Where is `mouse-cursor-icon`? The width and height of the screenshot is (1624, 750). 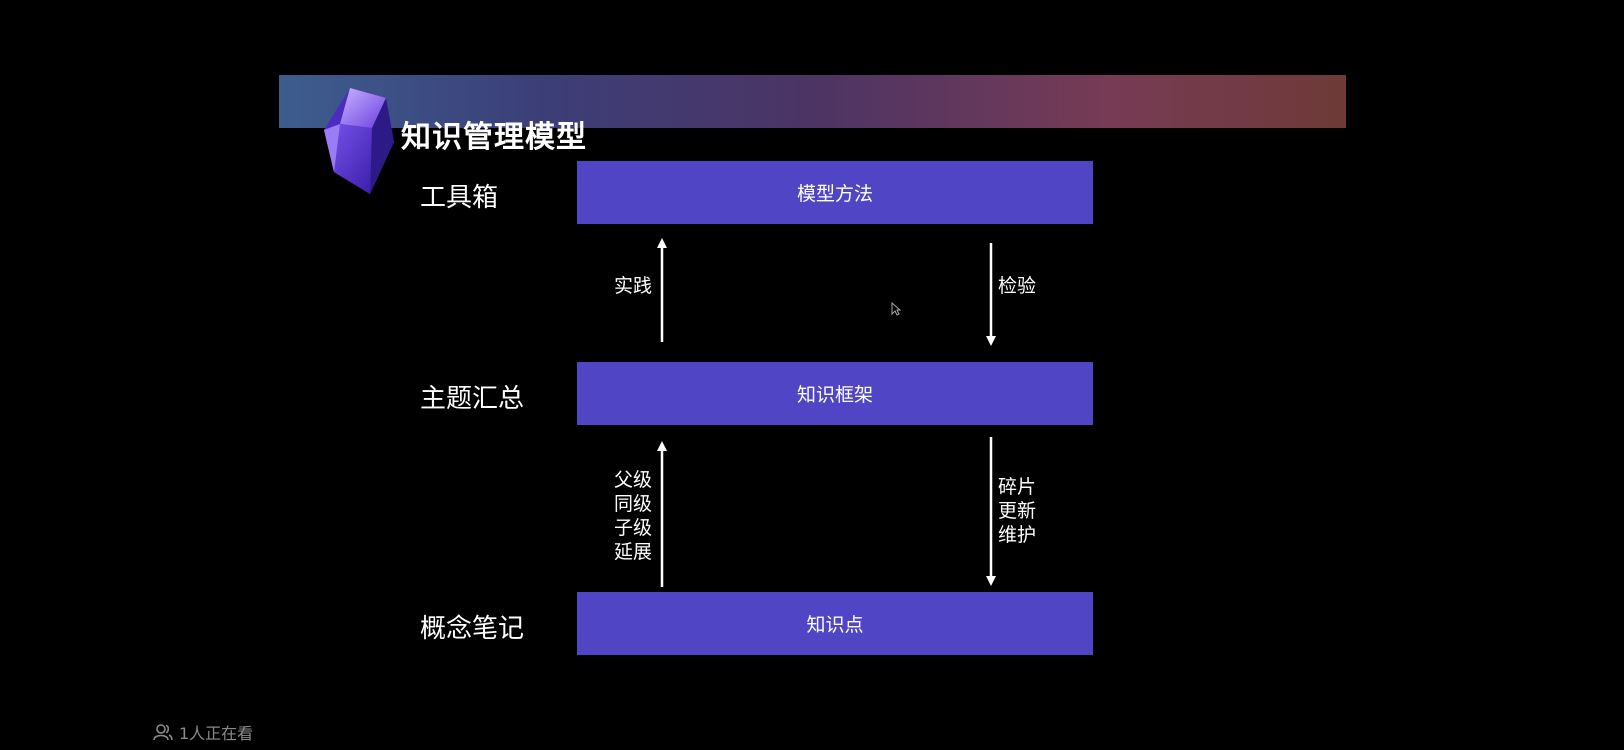 mouse-cursor-icon is located at coordinates (896, 309).